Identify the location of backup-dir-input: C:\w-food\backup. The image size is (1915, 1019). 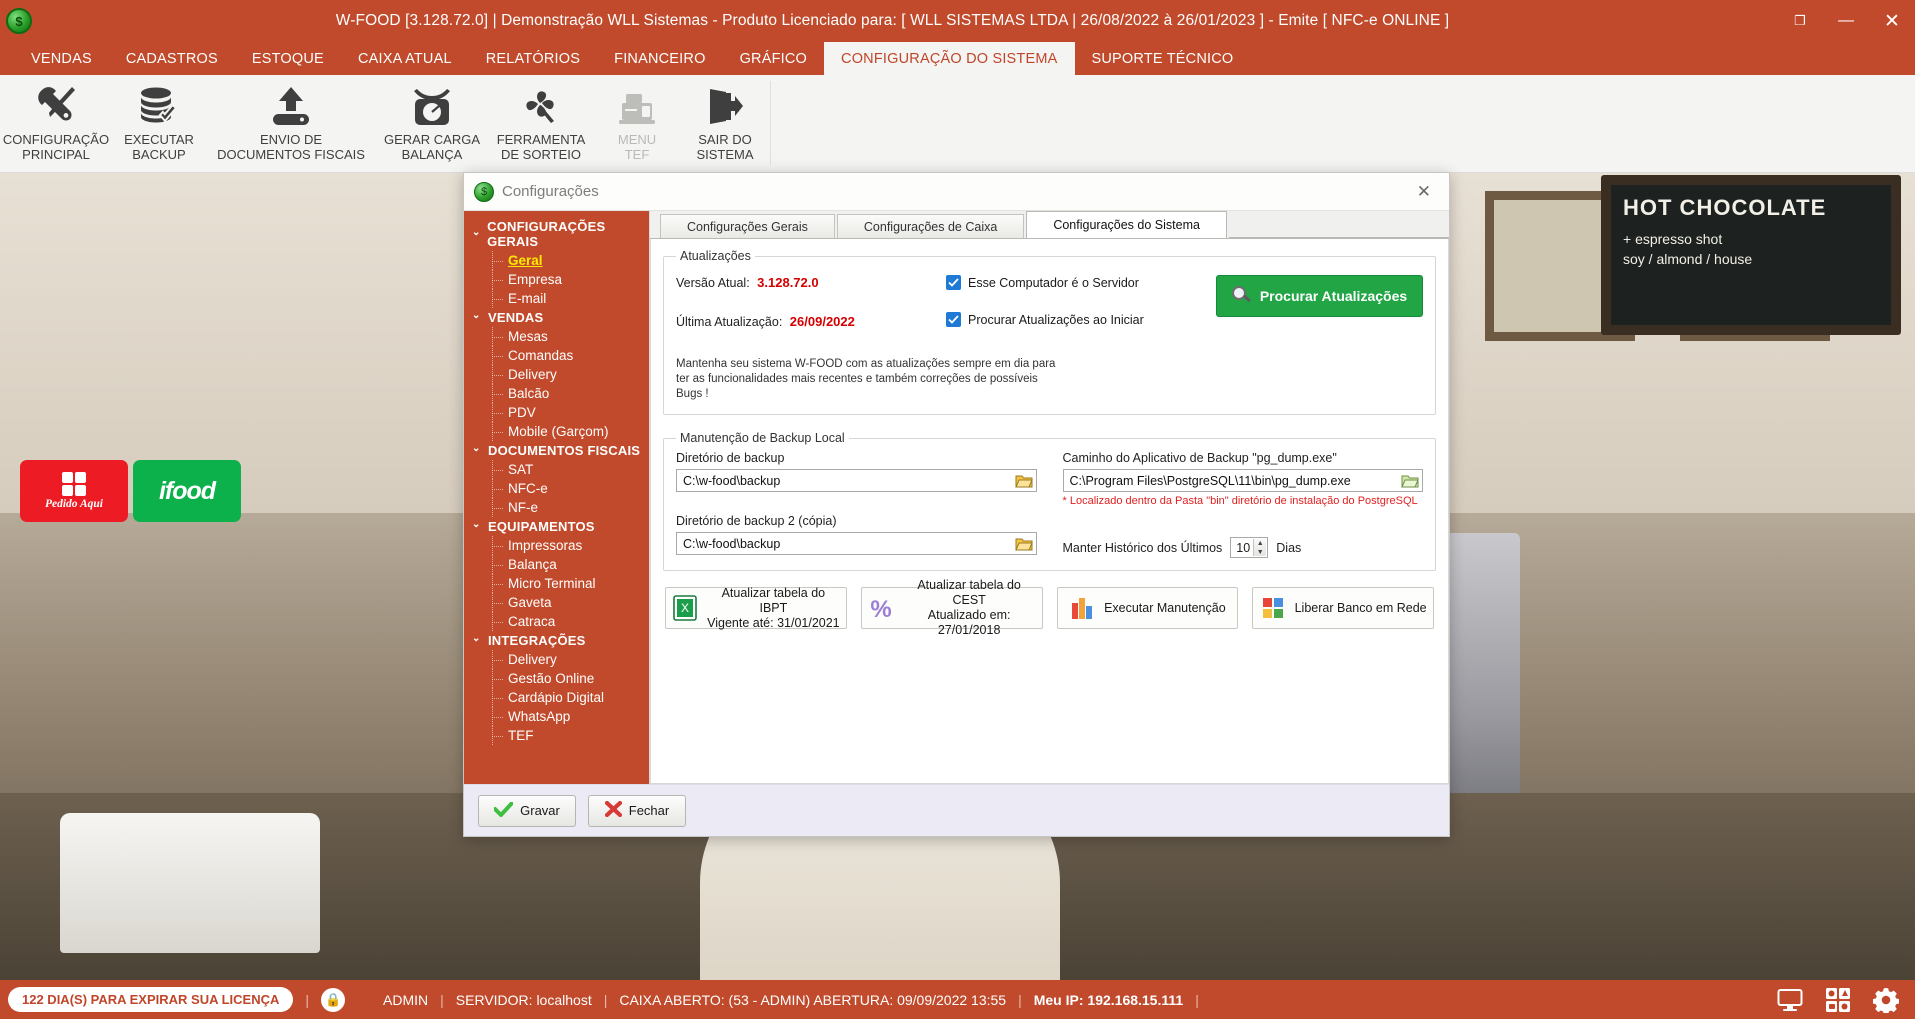
(856, 480).